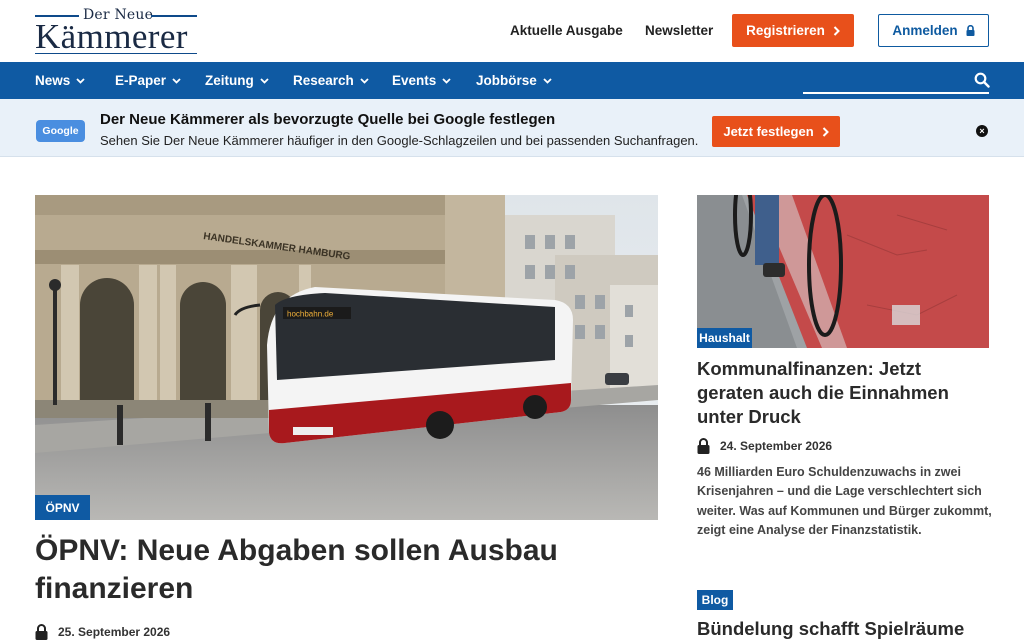 The width and height of the screenshot is (1024, 640). Describe the element at coordinates (776, 446) in the screenshot. I see `article-date: 24. September 2026` at that location.